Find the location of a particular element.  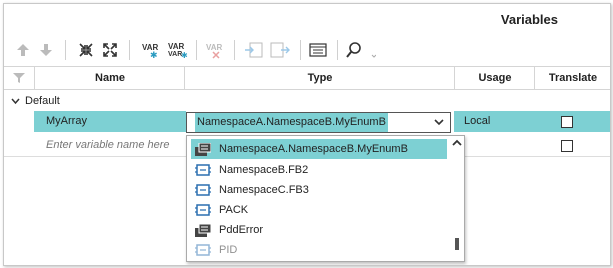

dropdown-item: NamespaceC.FB3 is located at coordinates (319, 190).